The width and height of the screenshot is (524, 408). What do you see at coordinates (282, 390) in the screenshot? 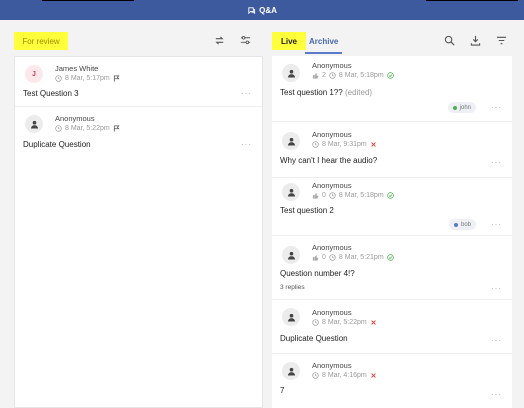
I see `question-text: 7` at bounding box center [282, 390].